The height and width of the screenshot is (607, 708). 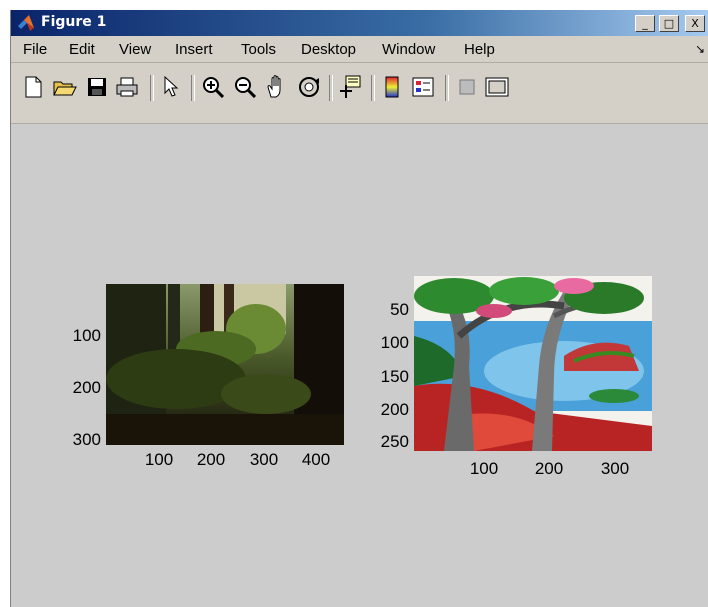 What do you see at coordinates (316, 459) in the screenshot?
I see `axes-1-xtick: 400` at bounding box center [316, 459].